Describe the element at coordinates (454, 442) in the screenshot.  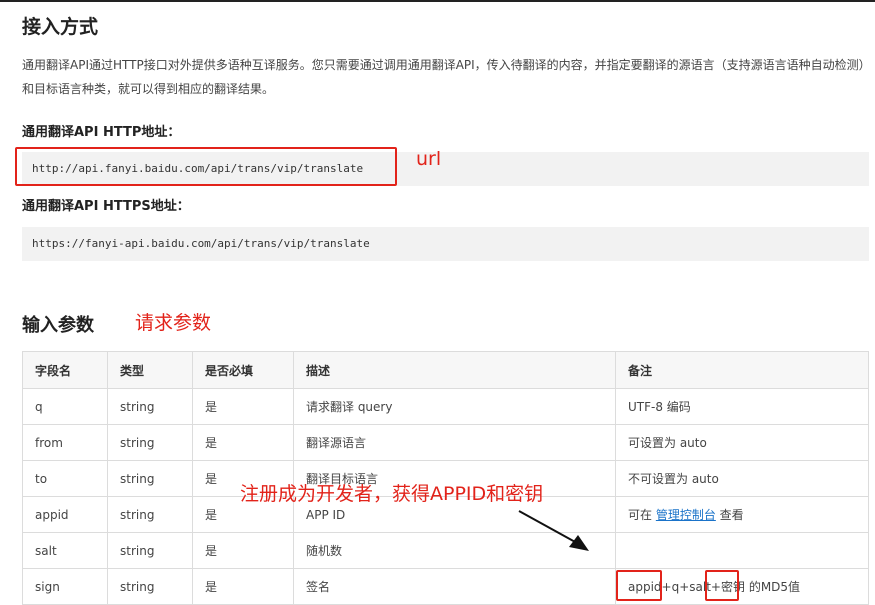
I see `cell-description: 翻译源语言` at that location.